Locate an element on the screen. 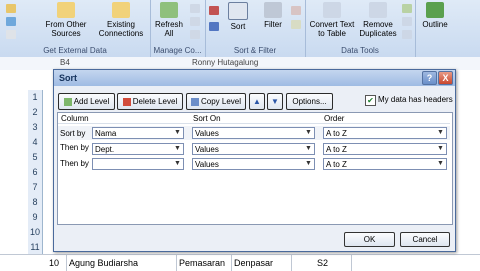 The image size is (480, 271). row-header: 8 is located at coordinates (35, 203).